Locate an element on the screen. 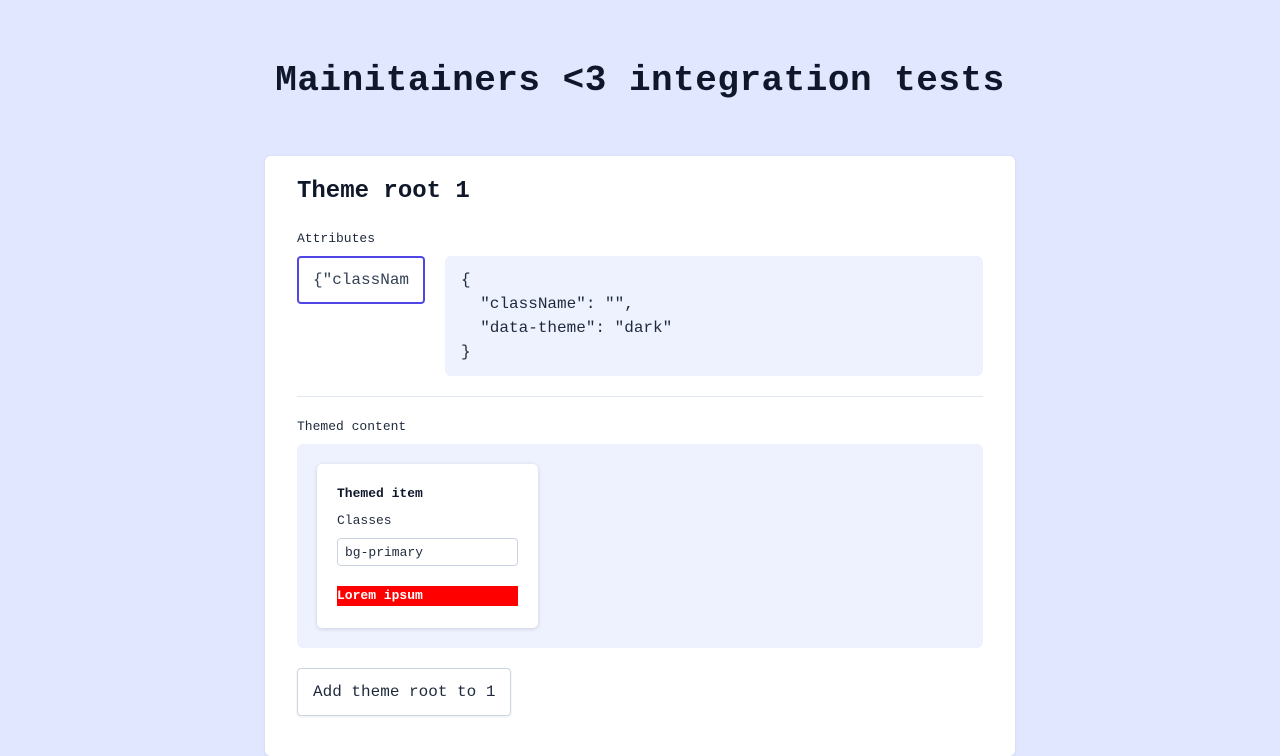 The image size is (1280, 756). page-title: Mainitainers <3 integration tests is located at coordinates (640, 80).